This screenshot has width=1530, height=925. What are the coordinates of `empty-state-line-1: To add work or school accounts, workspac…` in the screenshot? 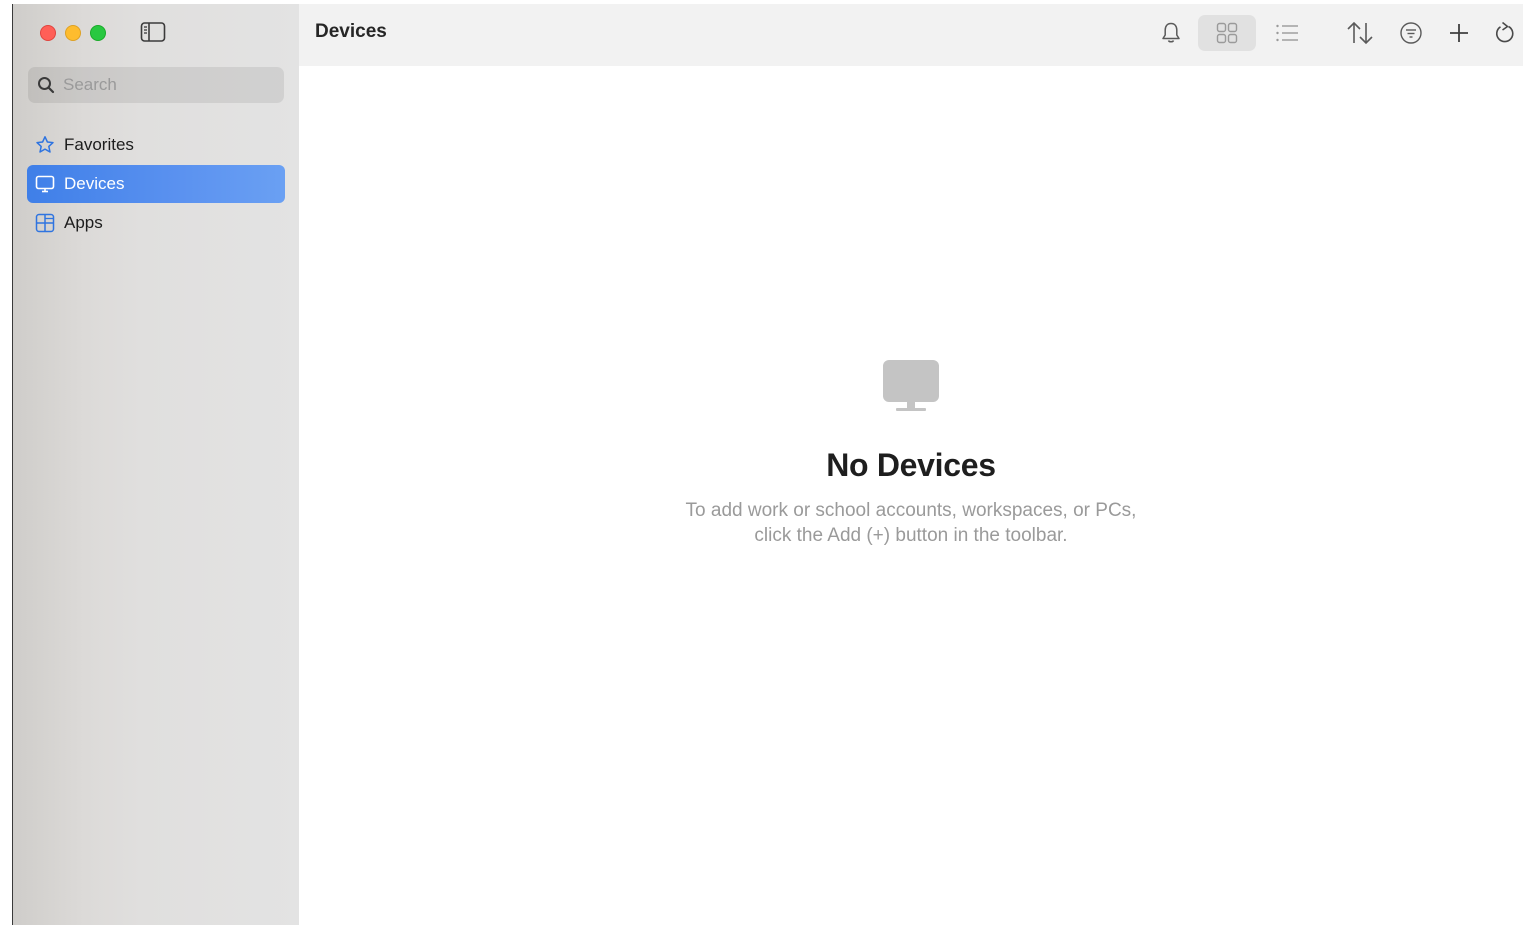 It's located at (911, 510).